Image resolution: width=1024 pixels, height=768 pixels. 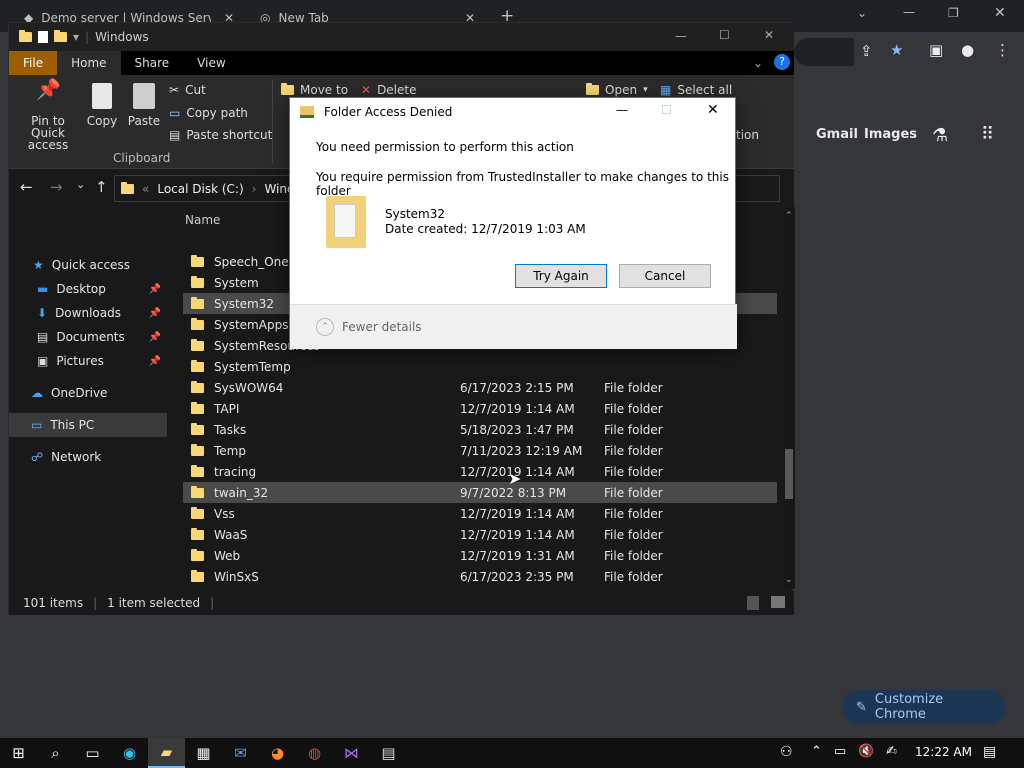 What do you see at coordinates (200, 223) in the screenshot?
I see `column-header-name: Name` at bounding box center [200, 223].